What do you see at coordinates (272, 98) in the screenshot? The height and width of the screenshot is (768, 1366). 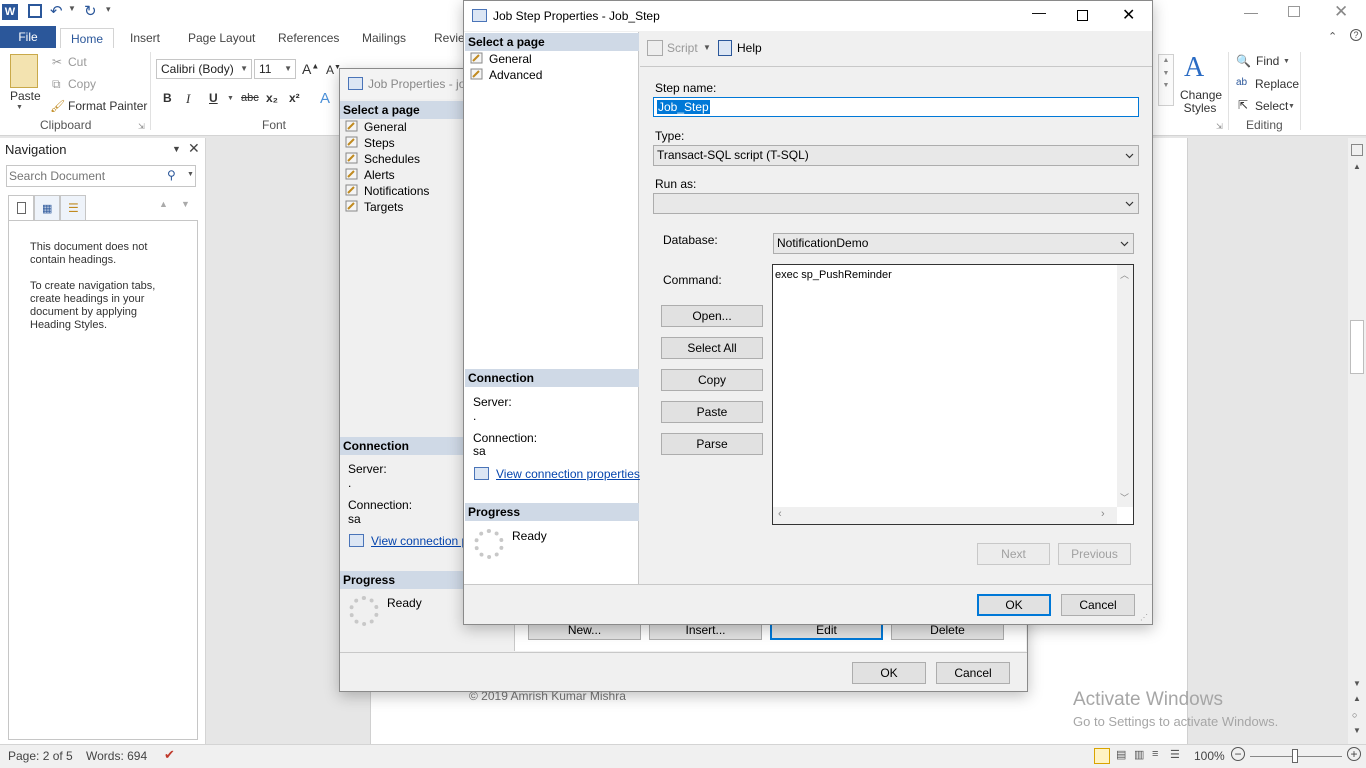 I see `subscript-button: x₂` at bounding box center [272, 98].